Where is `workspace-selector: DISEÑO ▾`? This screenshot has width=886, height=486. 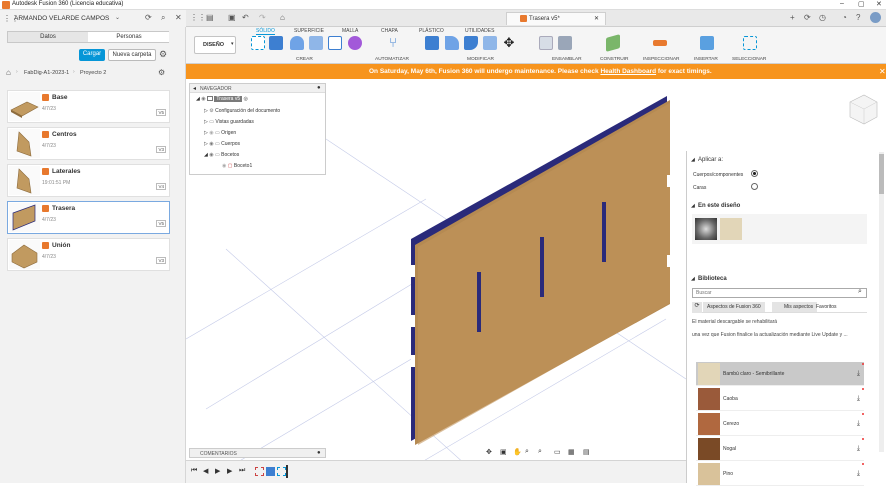
workspace-selector: DISEÑO ▾ is located at coordinates (215, 45).